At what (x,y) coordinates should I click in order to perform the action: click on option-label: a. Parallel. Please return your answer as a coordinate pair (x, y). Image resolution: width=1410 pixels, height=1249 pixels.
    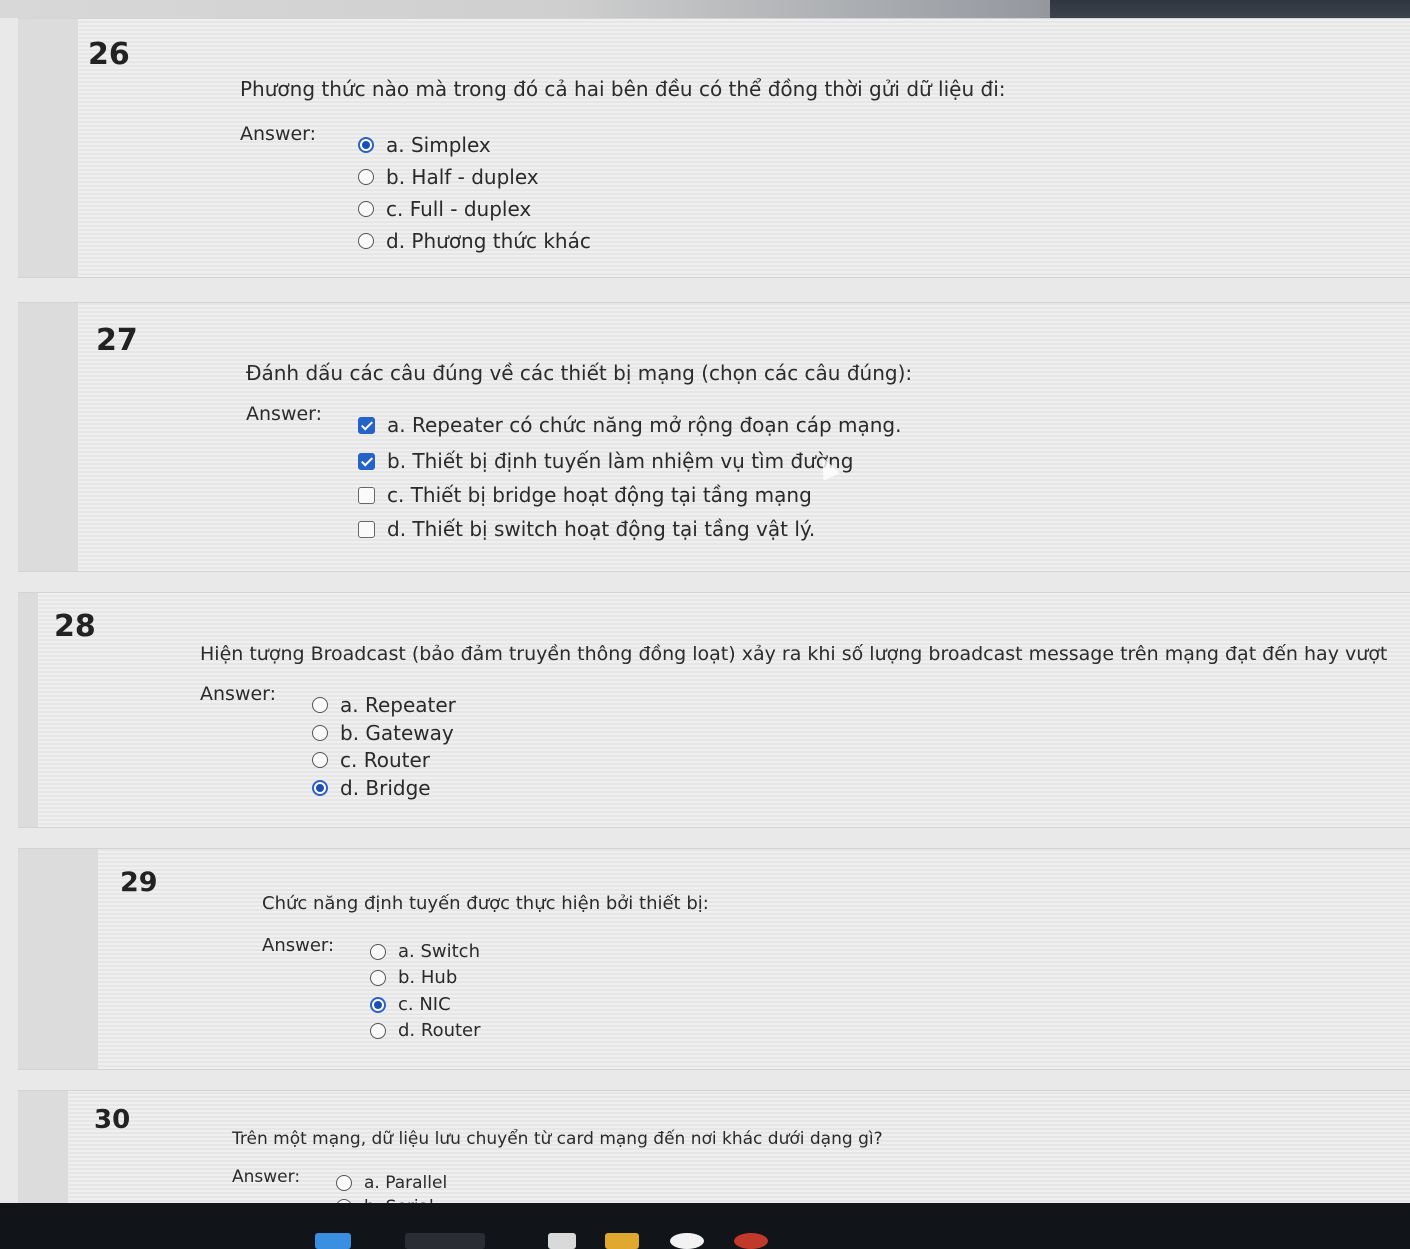
    Looking at the image, I should click on (406, 1183).